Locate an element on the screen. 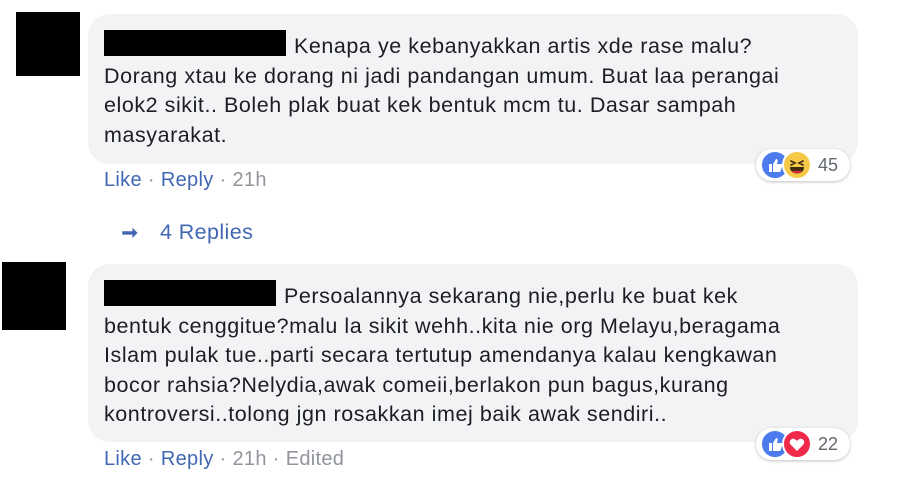  reaction-summary: 45 is located at coordinates (803, 165).